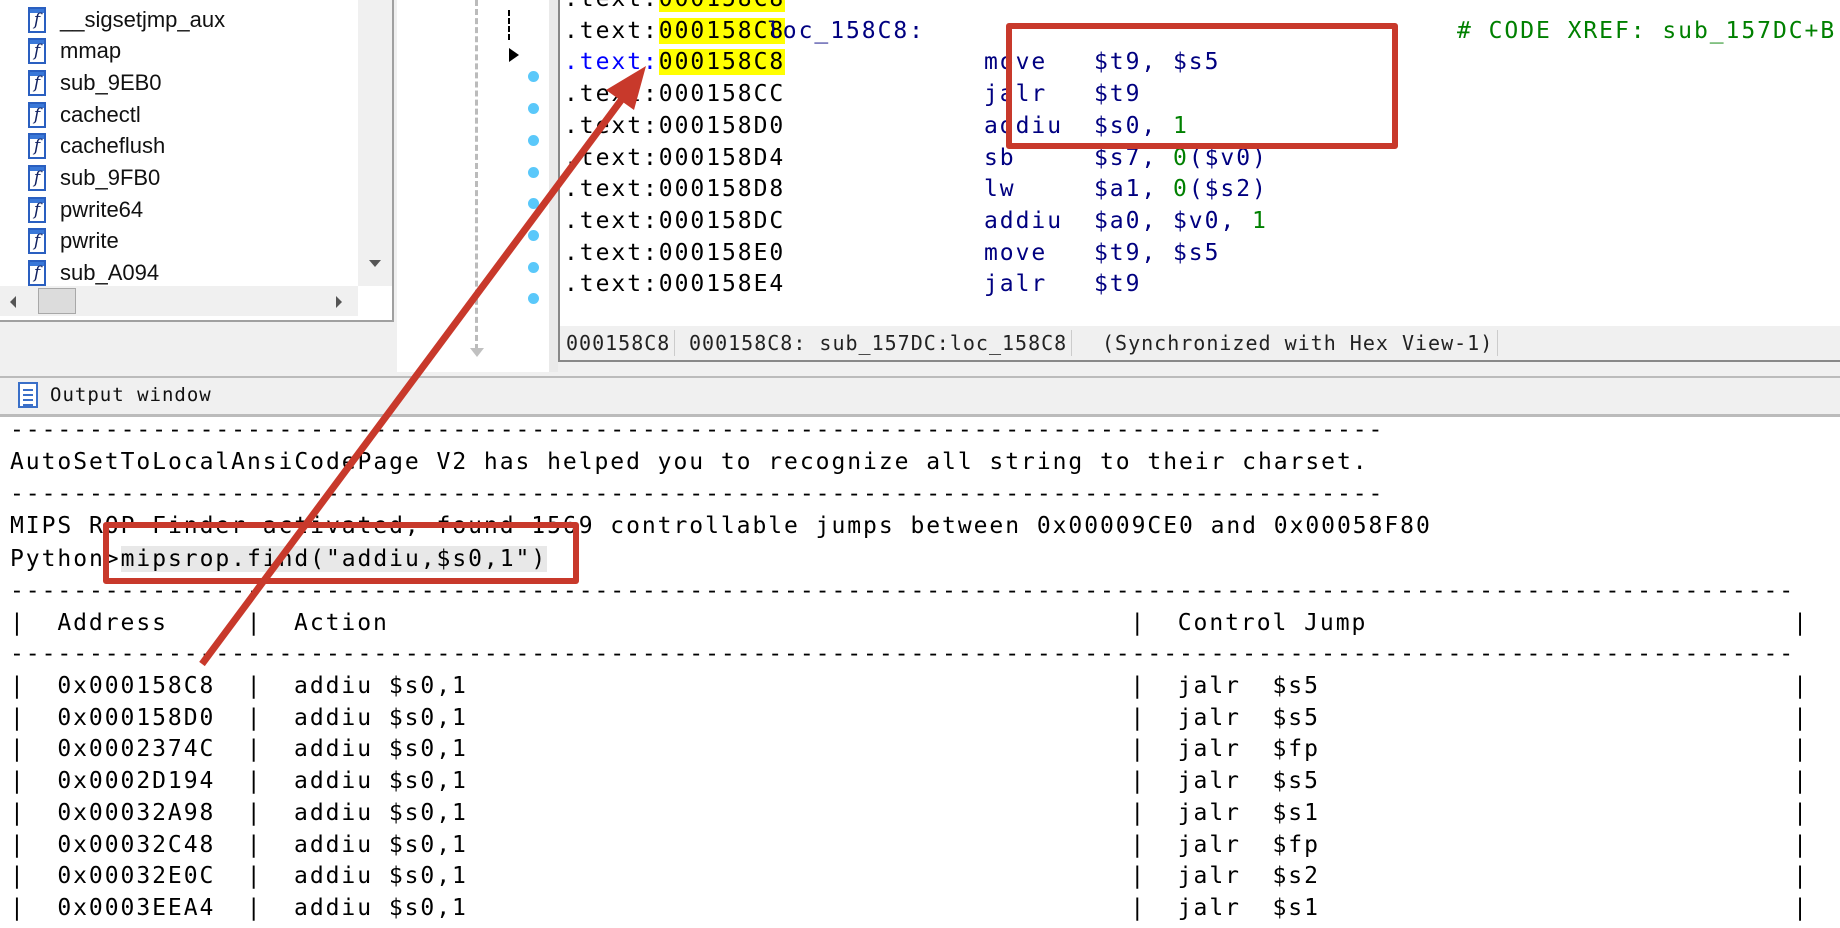  I want to click on line-address: 000158C8, so click(722, 62).